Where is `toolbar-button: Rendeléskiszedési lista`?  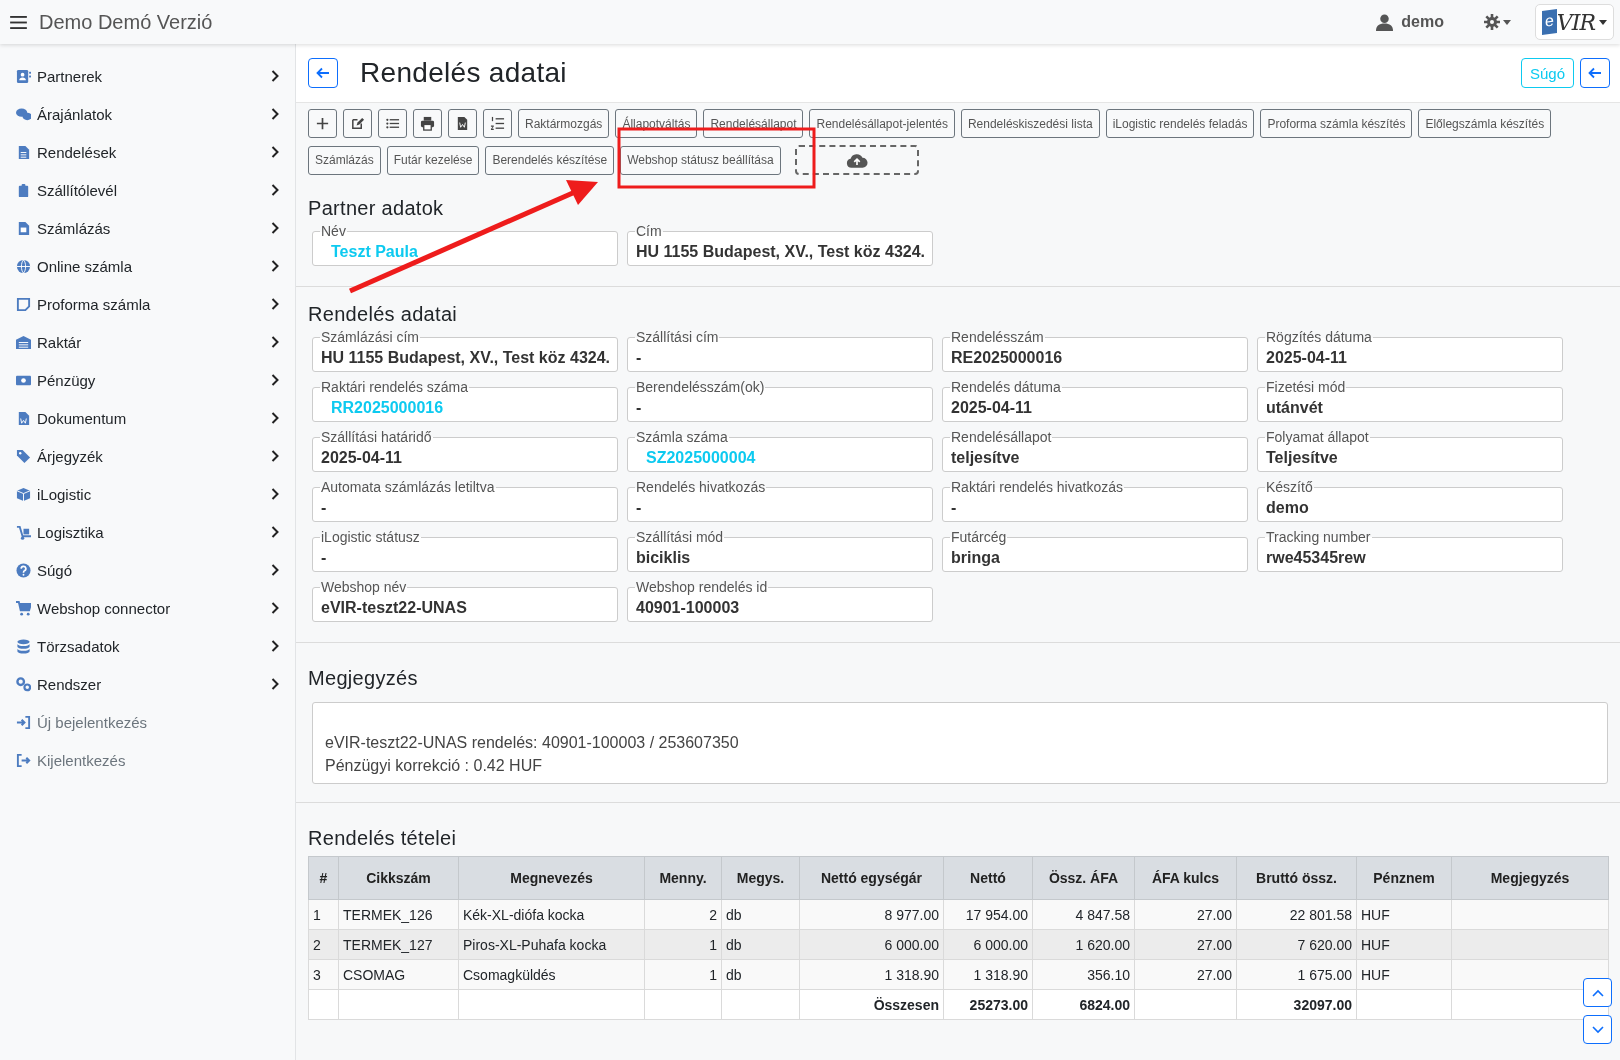
toolbar-button: Rendeléskiszedési lista is located at coordinates (1030, 123).